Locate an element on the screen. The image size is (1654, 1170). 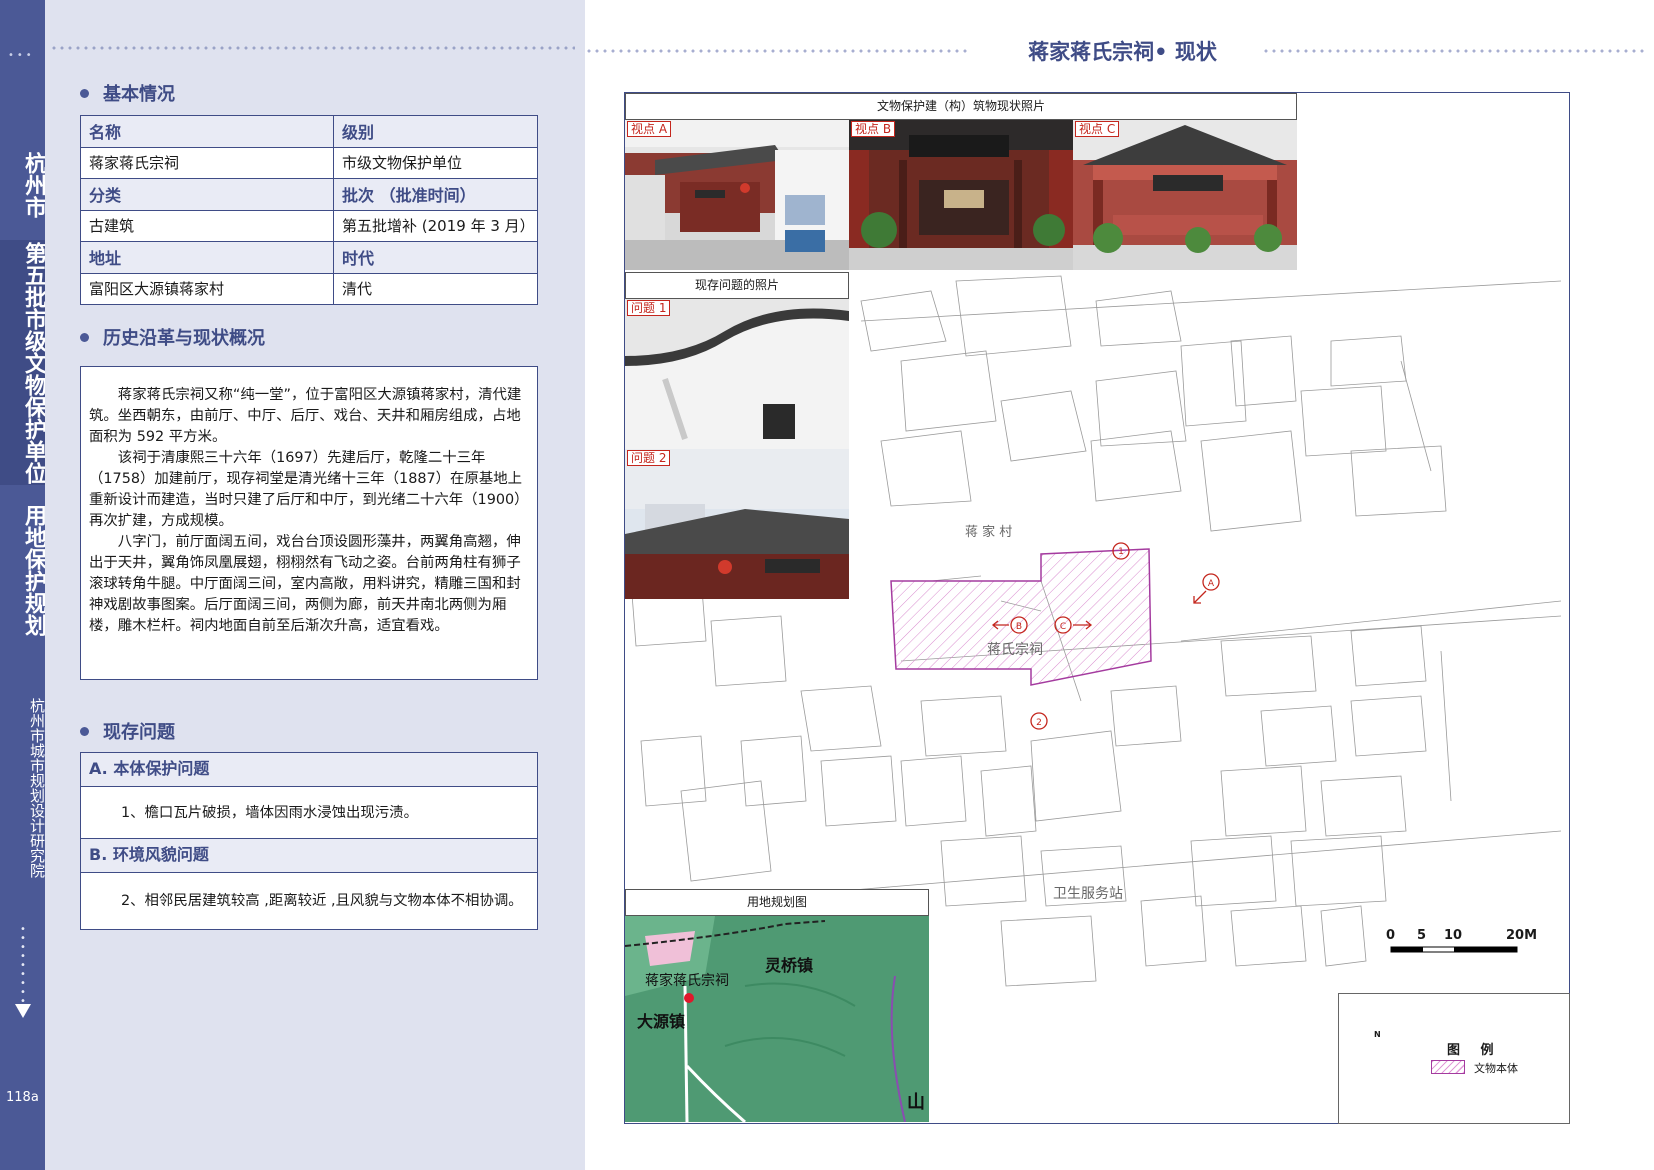
photos-caption: 文物保护建（构）筑物现状照片 is located at coordinates (961, 106).